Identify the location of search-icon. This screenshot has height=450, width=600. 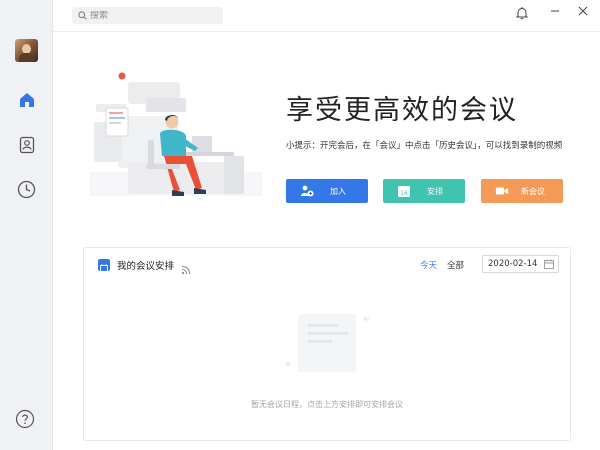
(82, 15).